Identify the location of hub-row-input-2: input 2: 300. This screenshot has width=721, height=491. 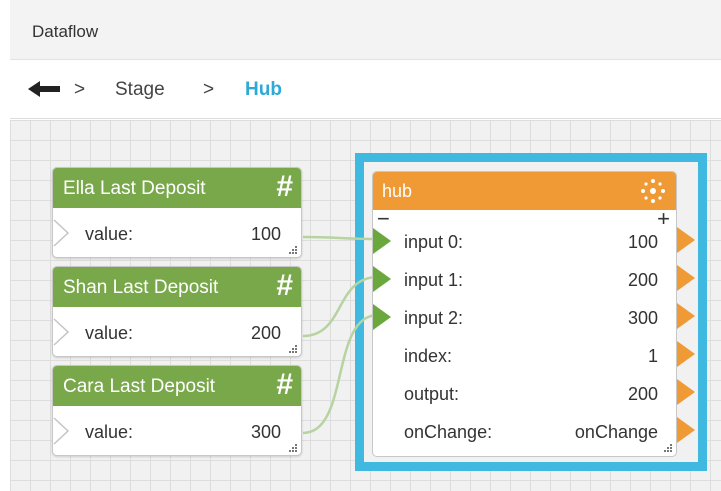
(524, 317).